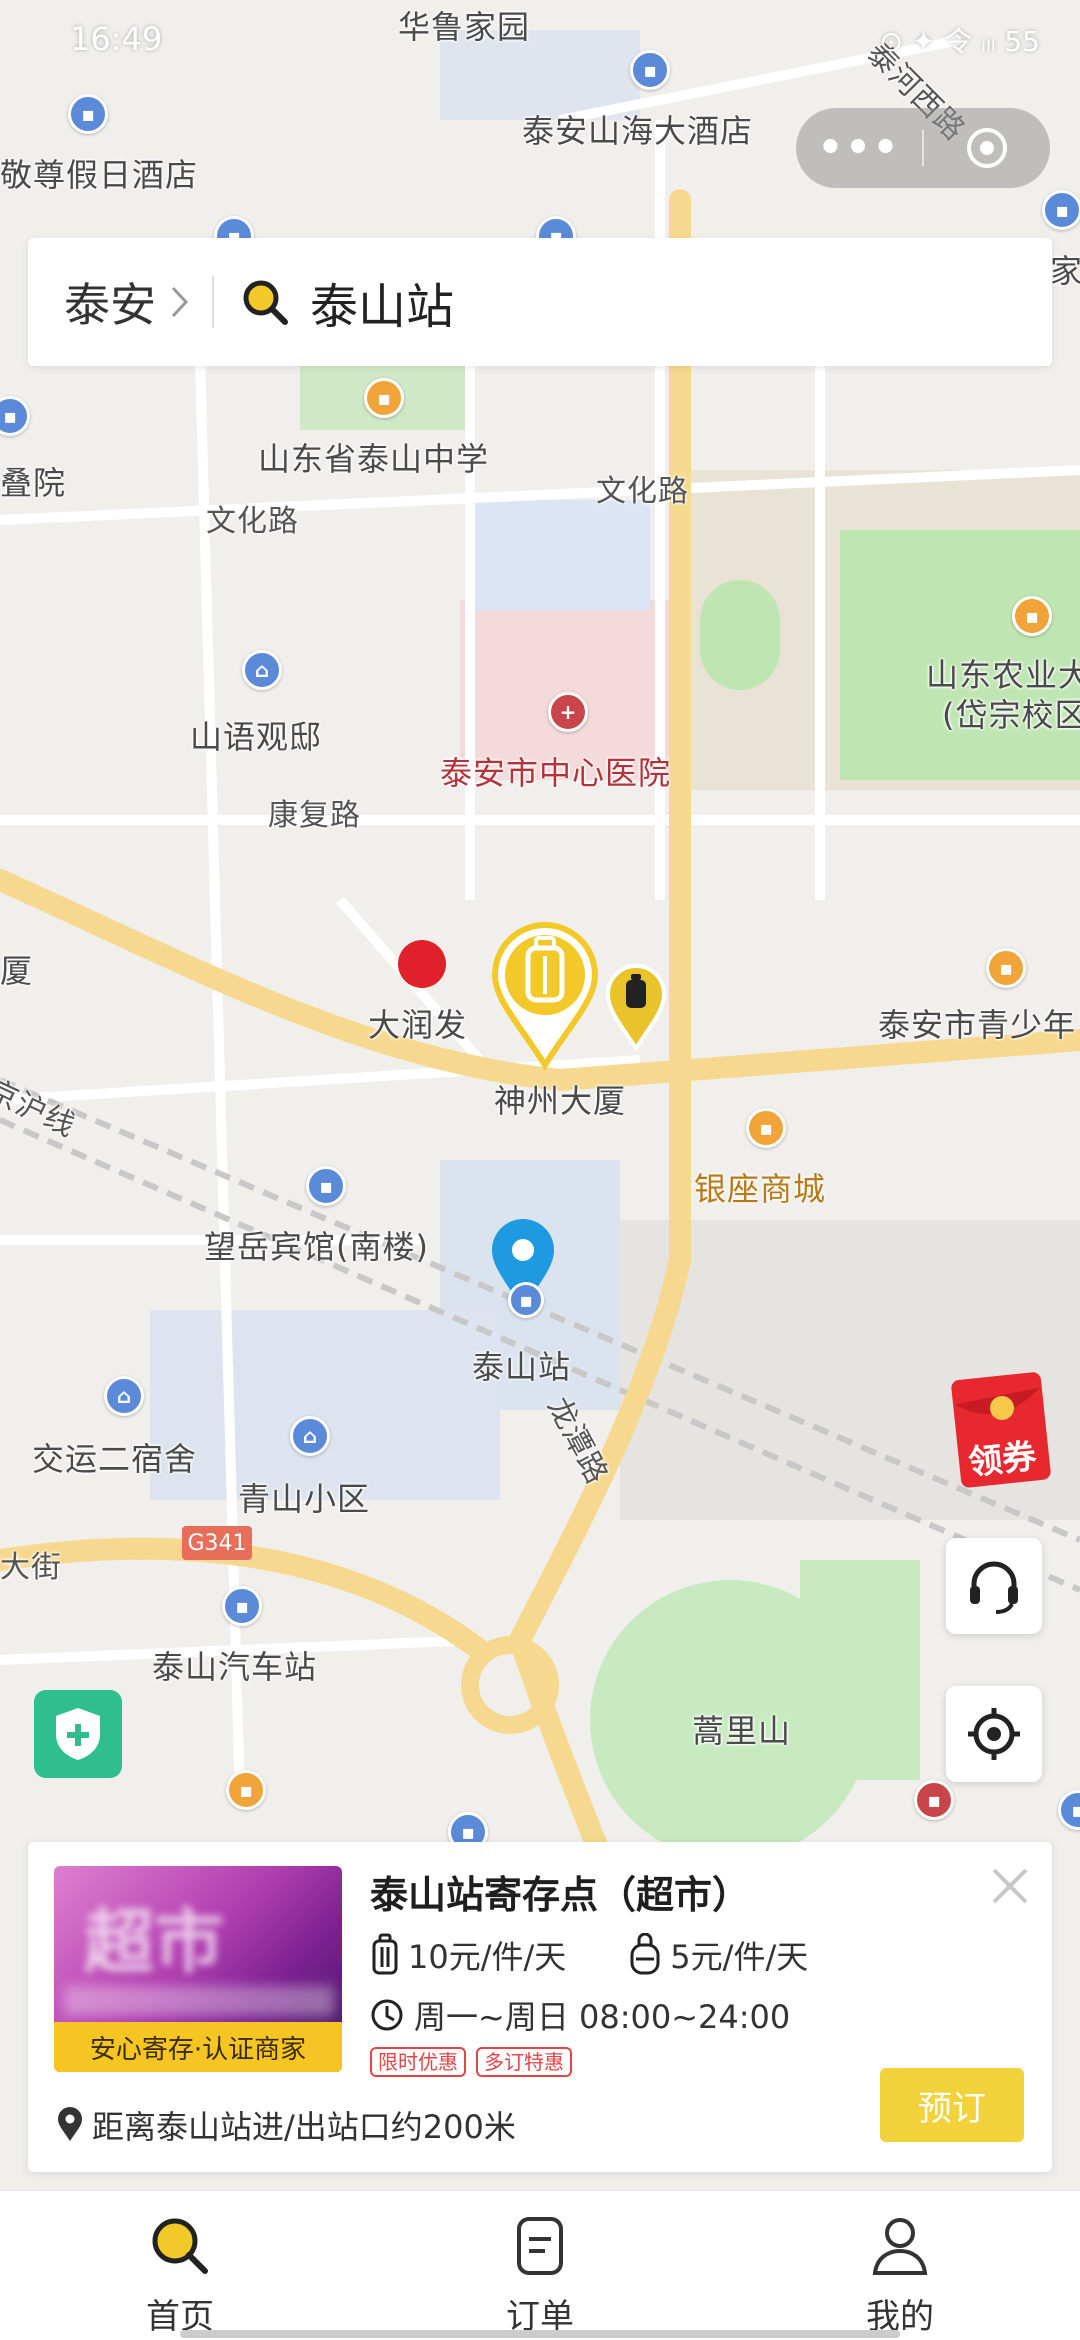  I want to click on miniprogram-capsule: •••, so click(923, 148).